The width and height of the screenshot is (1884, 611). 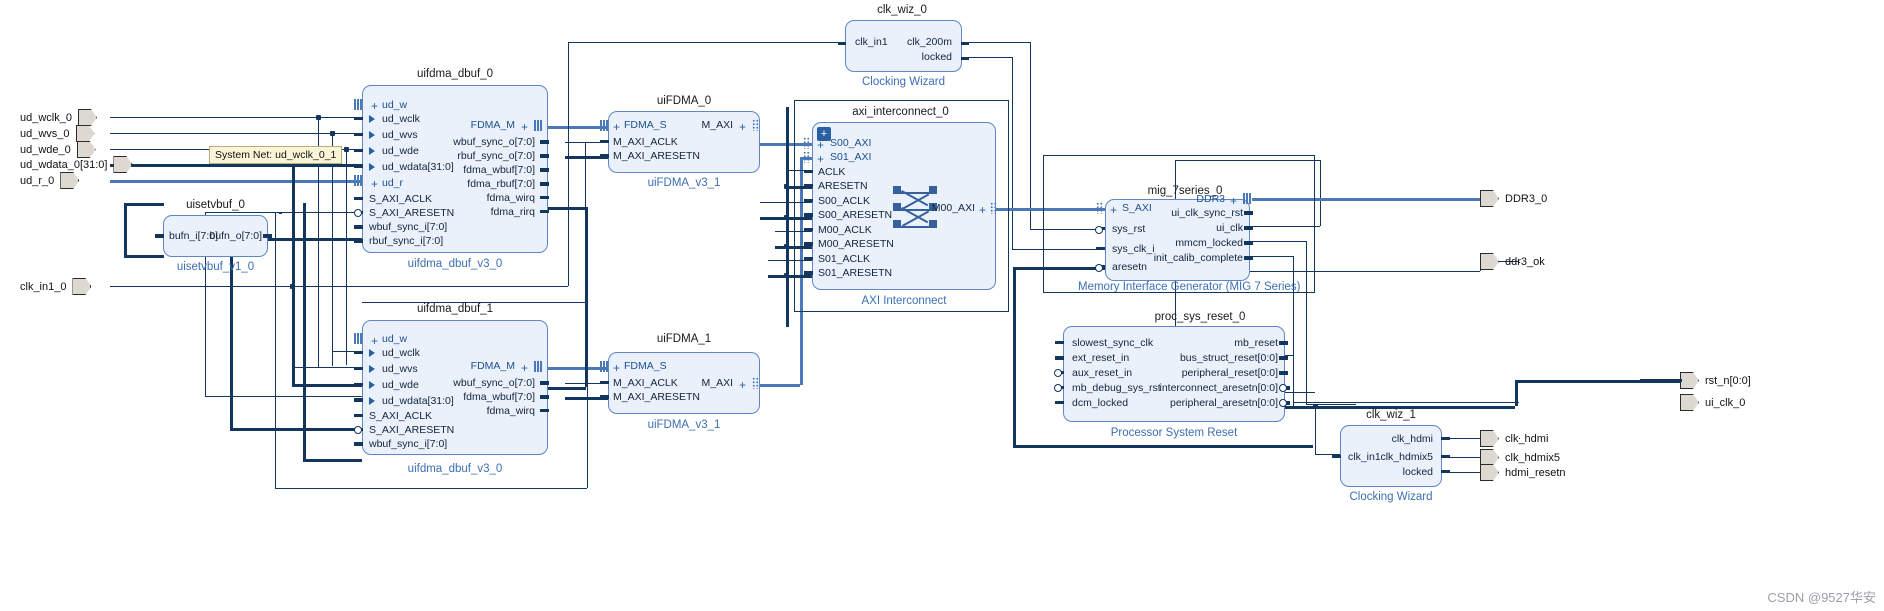 I want to click on pin-ud_w-1: ud_w, so click(x=394, y=339).